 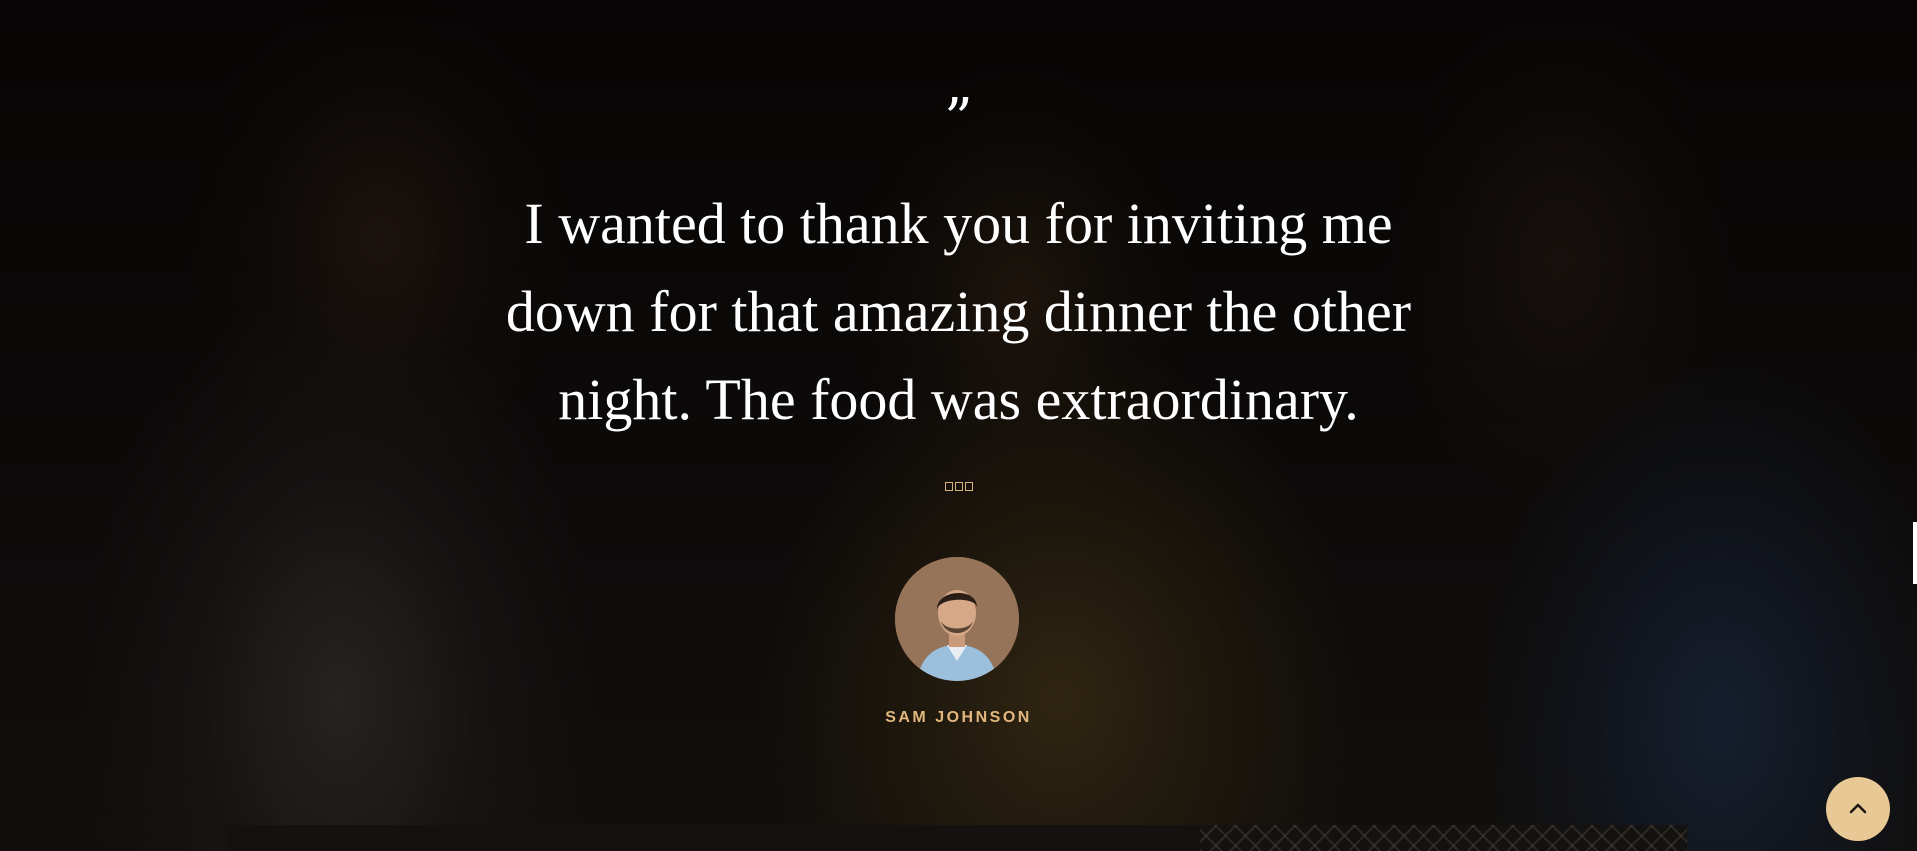 I want to click on avatar-portrait, so click(x=957, y=619).